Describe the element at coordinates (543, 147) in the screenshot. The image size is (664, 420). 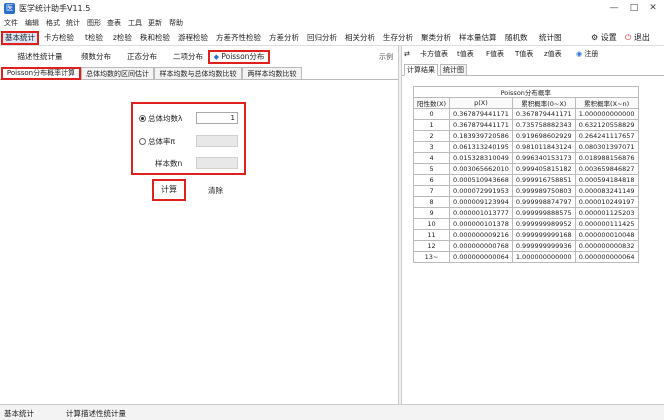
I see `table-cell: 0.981011843124` at that location.